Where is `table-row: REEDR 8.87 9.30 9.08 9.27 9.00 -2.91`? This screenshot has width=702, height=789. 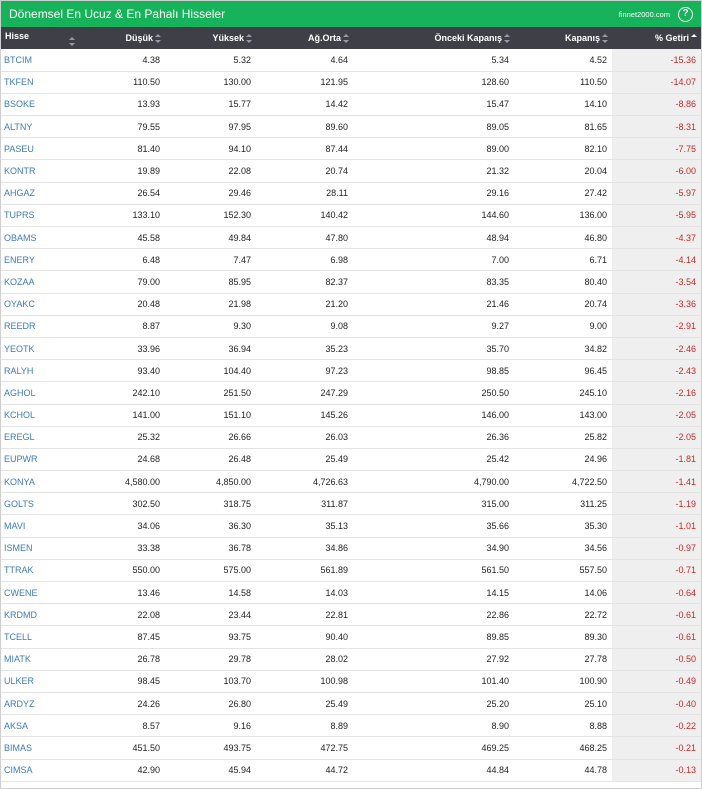
table-row: REEDR 8.87 9.30 9.08 9.27 9.00 -2.91 is located at coordinates (351, 326).